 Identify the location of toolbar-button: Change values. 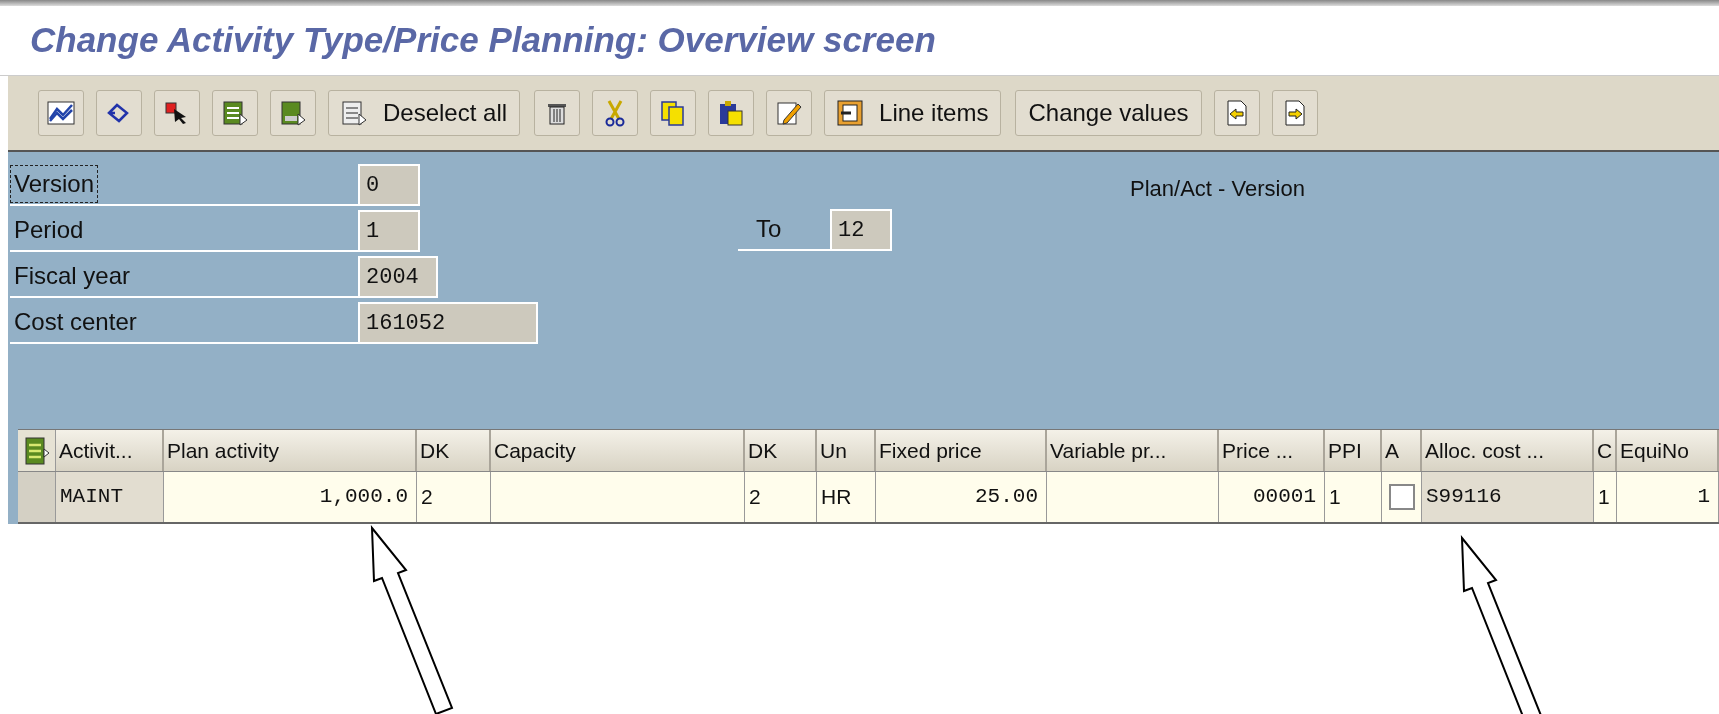
(1108, 113).